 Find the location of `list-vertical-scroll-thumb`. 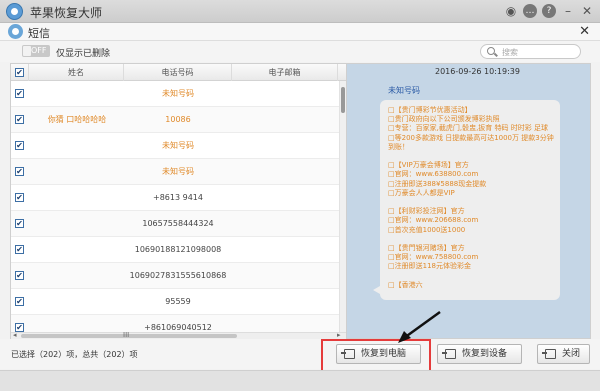

list-vertical-scroll-thumb is located at coordinates (343, 100).